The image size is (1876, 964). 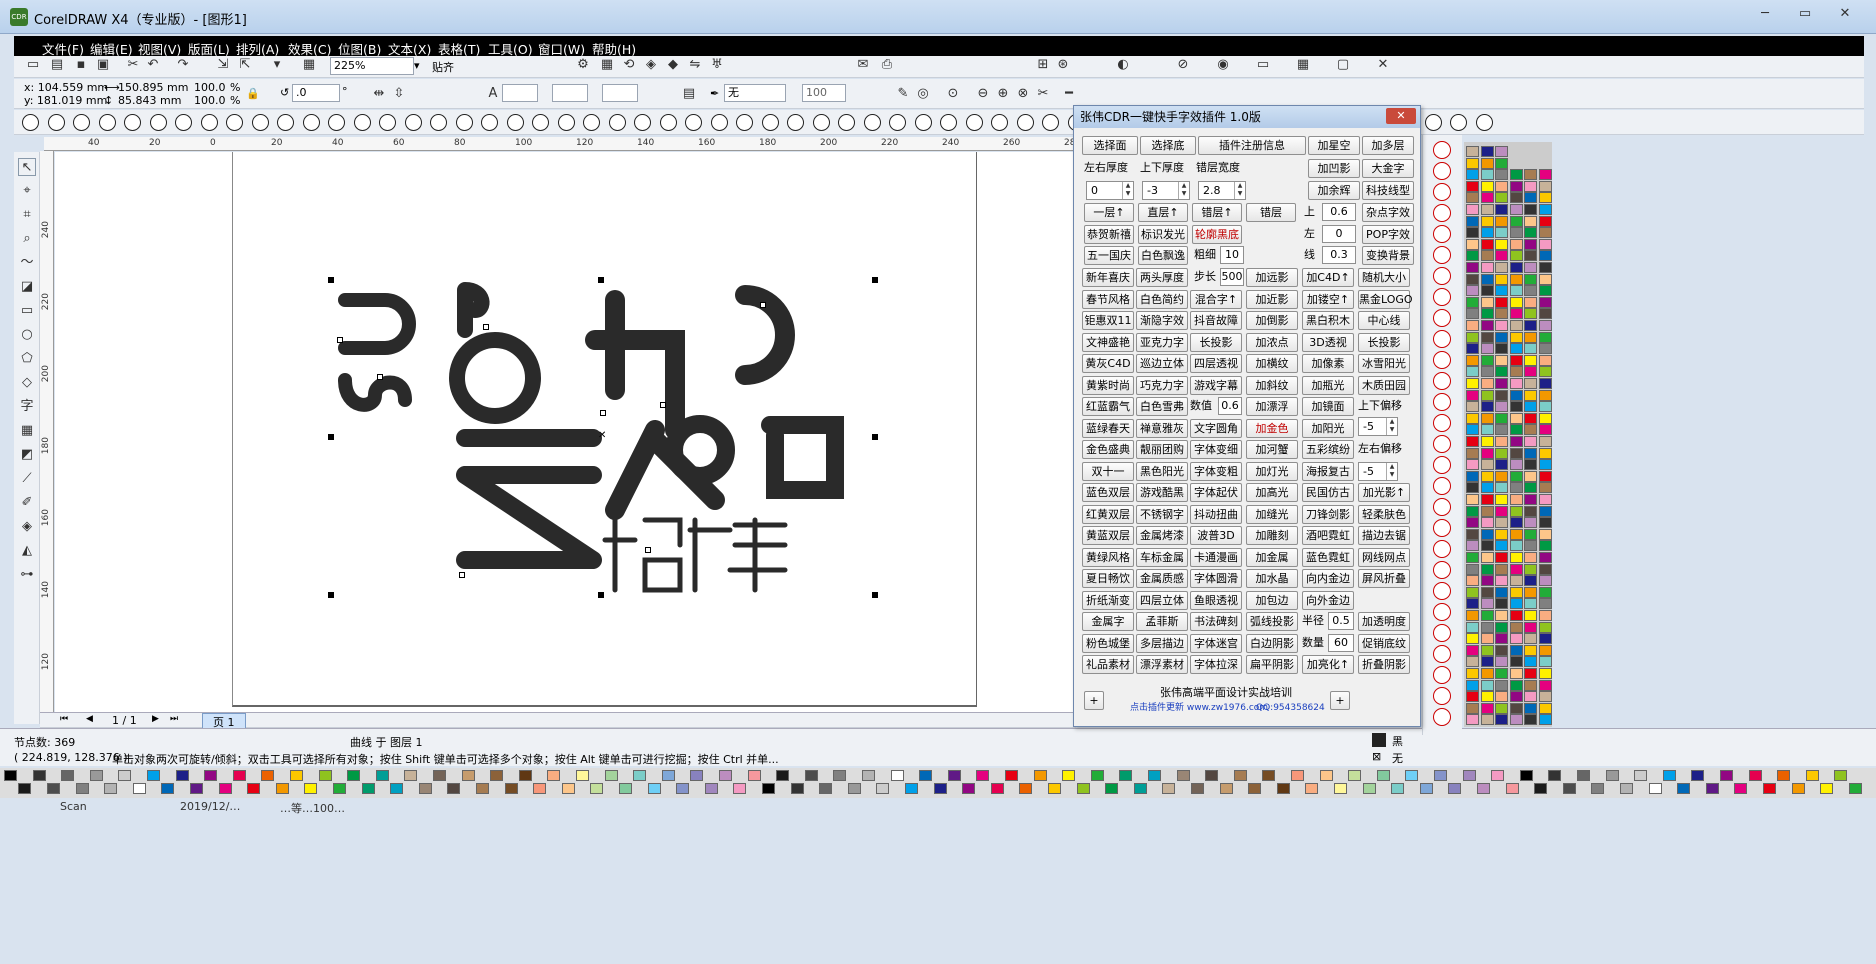 What do you see at coordinates (1217, 234) in the screenshot?
I see `outline-black-bg-button: 轮廓黑底` at bounding box center [1217, 234].